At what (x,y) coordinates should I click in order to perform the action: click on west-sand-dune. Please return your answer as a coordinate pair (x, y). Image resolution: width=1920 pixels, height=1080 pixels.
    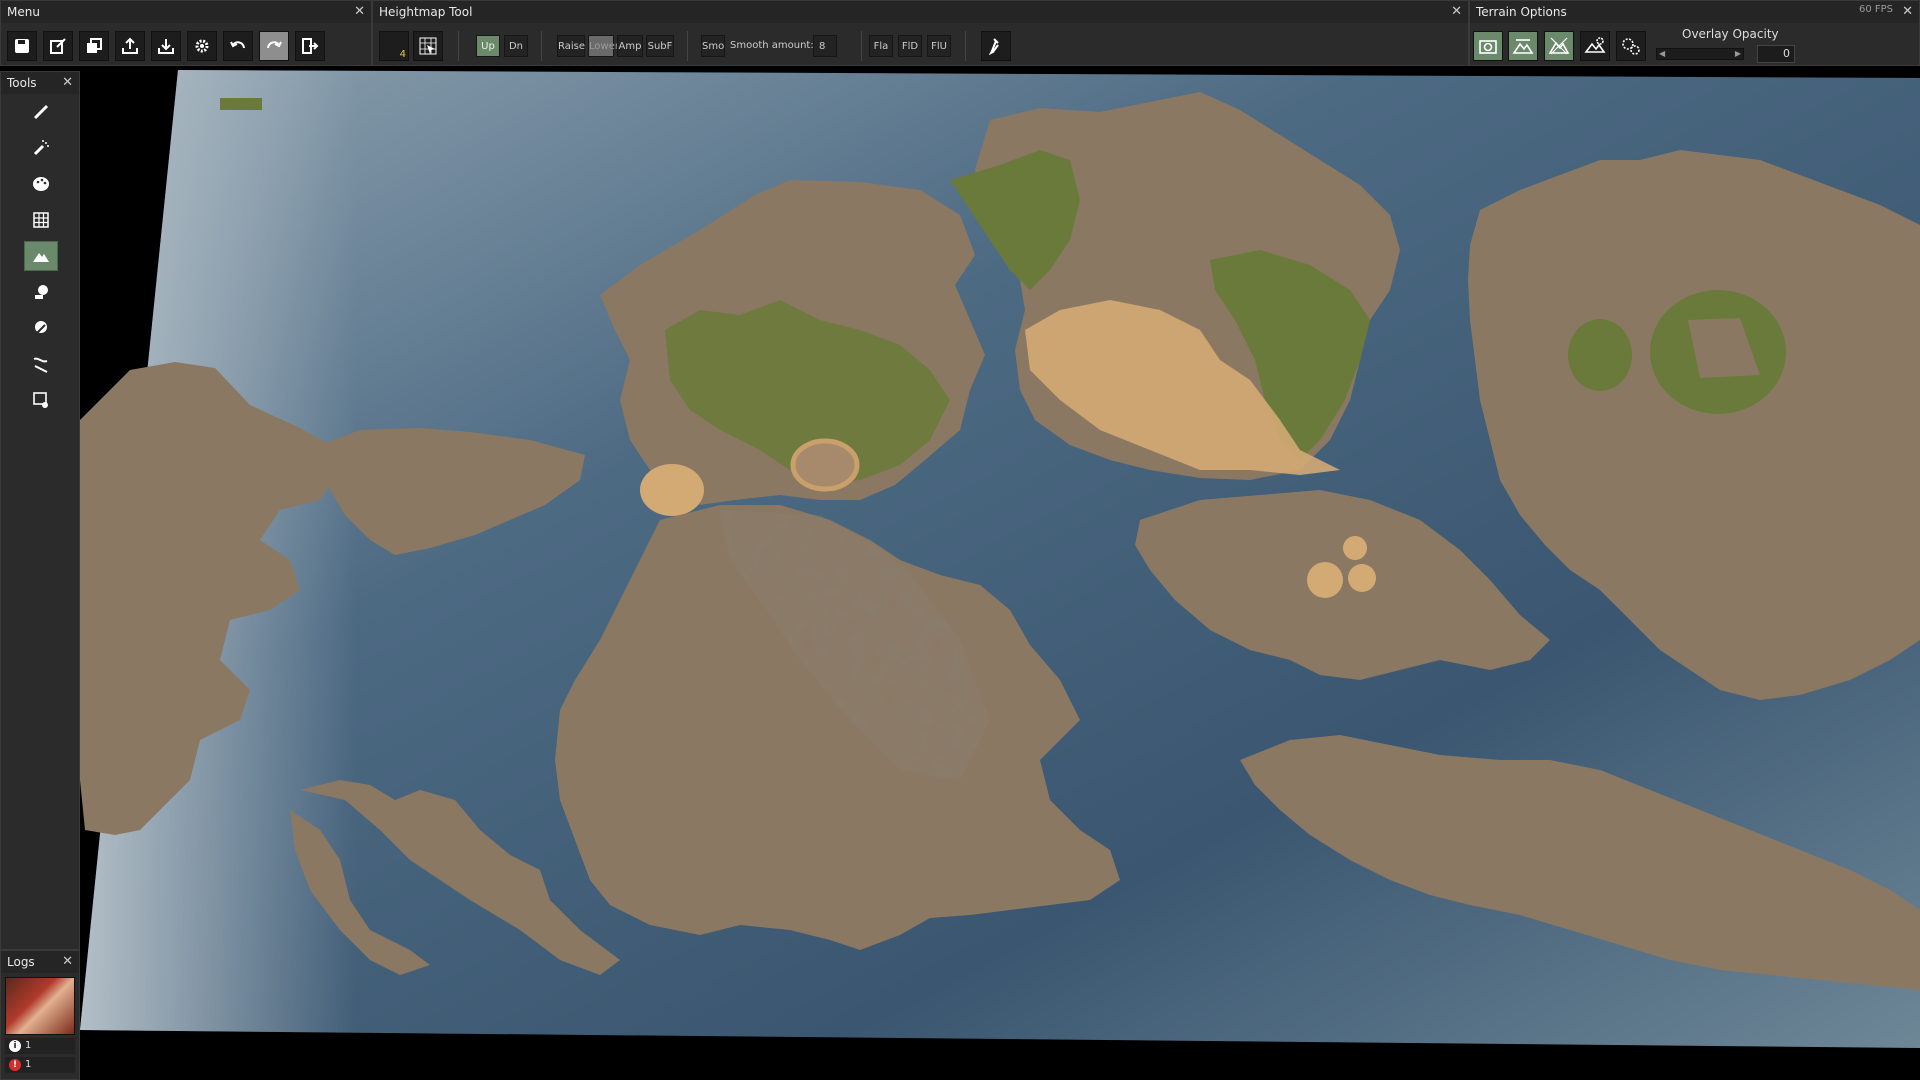
    Looking at the image, I should click on (672, 490).